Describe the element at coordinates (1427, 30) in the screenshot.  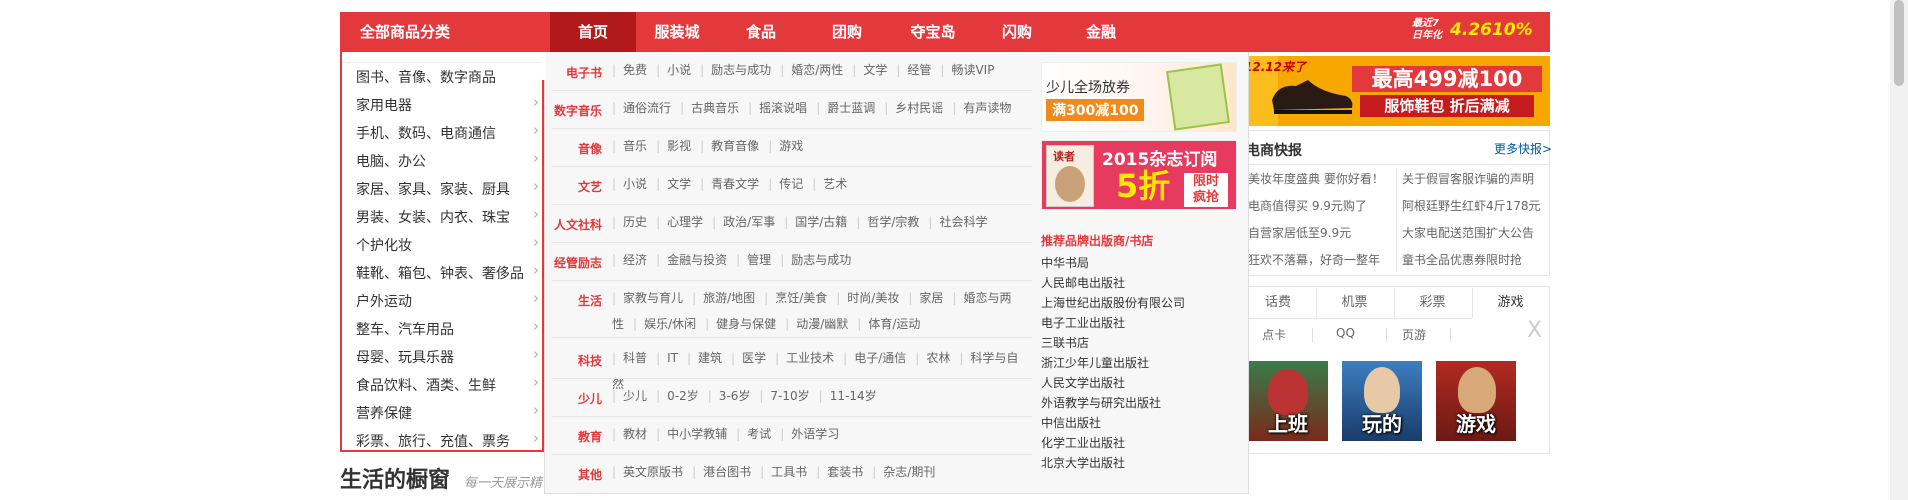
I see `promo-label: 最近7 日年化` at that location.